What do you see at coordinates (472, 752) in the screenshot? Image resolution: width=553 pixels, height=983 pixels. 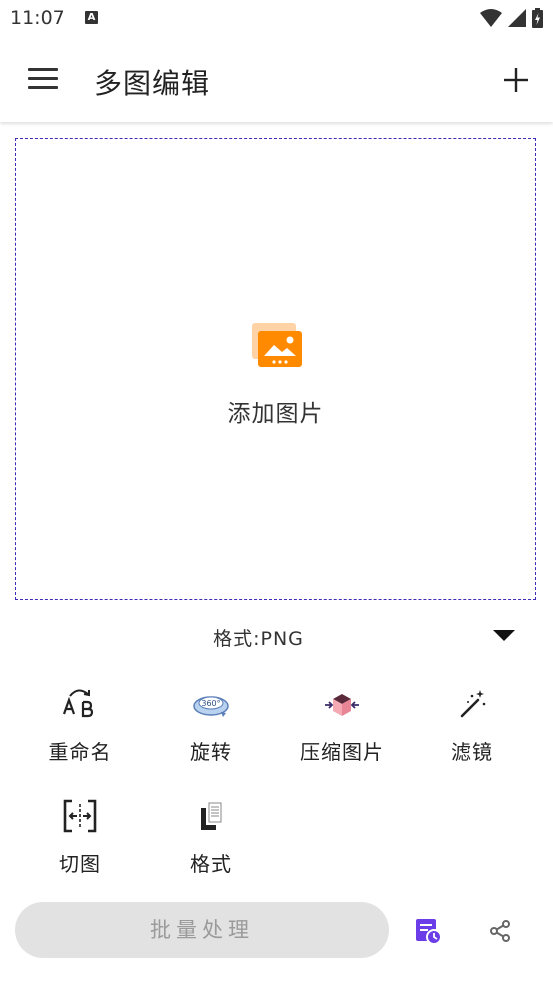 I see `tool-label: 滤镜` at bounding box center [472, 752].